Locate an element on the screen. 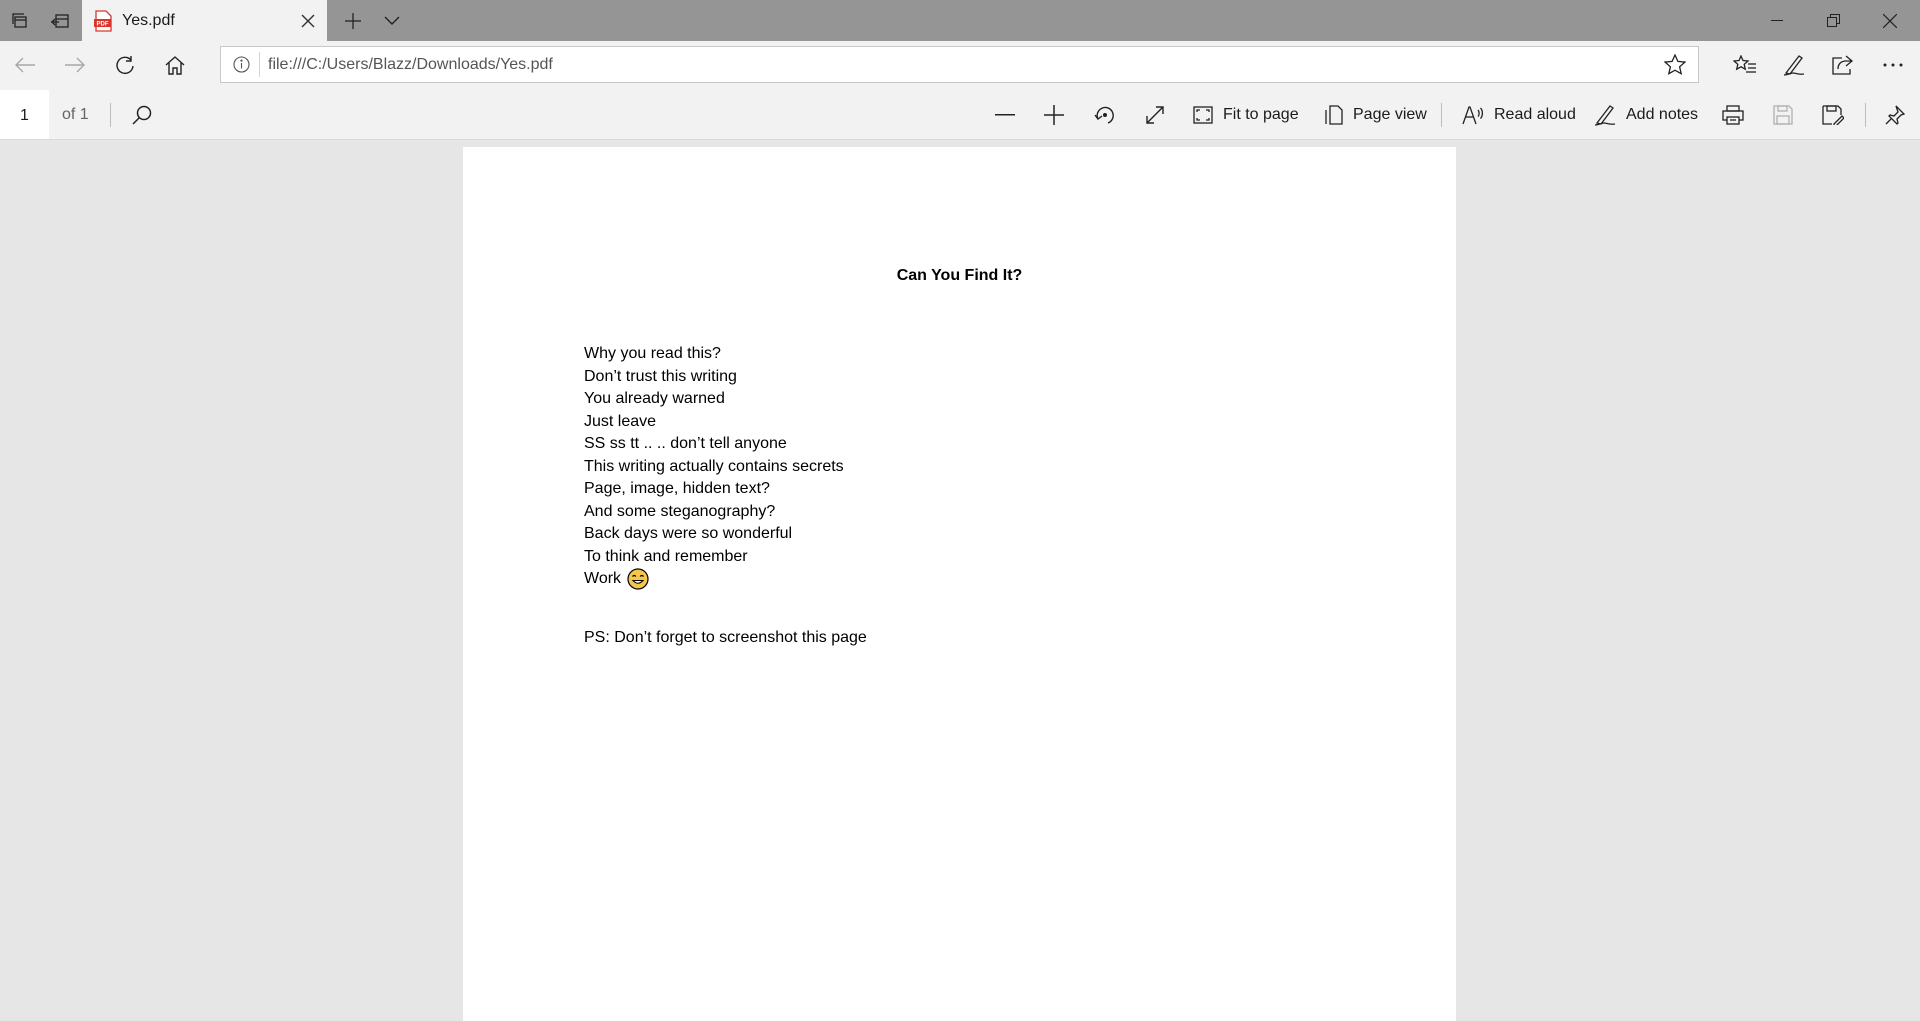 Image resolution: width=1920 pixels, height=1021 pixels. refresh-icon is located at coordinates (125, 65).